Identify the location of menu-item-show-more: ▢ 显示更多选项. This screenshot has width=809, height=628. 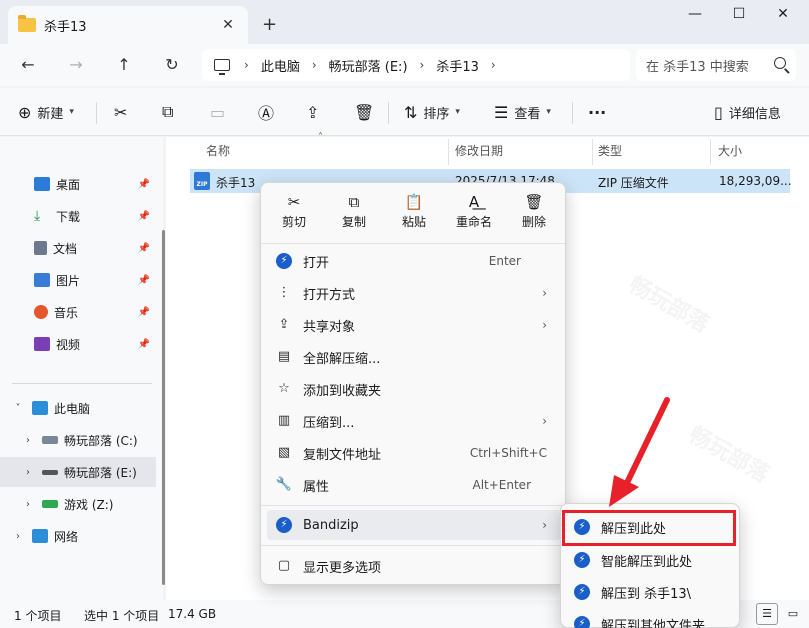
(414, 566).